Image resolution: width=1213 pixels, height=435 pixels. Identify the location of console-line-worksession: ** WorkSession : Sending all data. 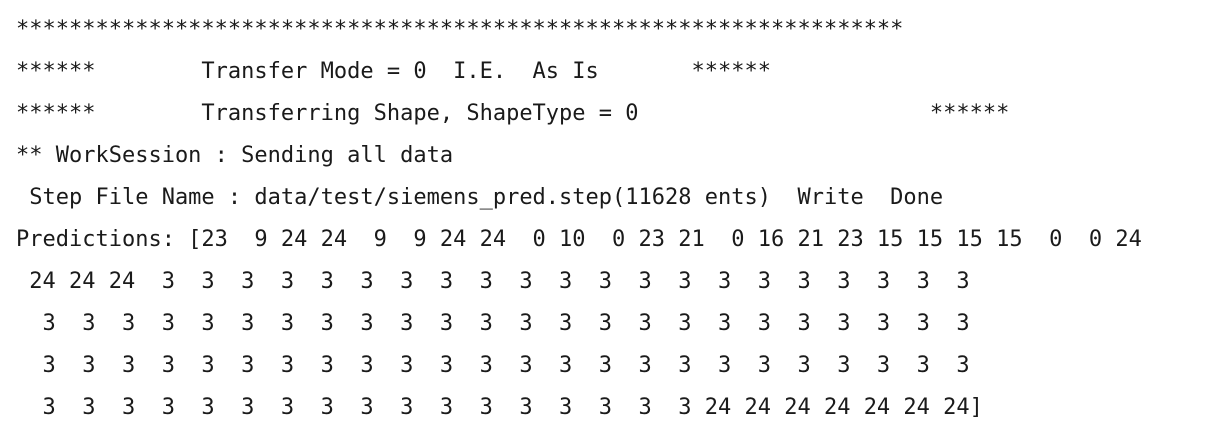
(235, 155).